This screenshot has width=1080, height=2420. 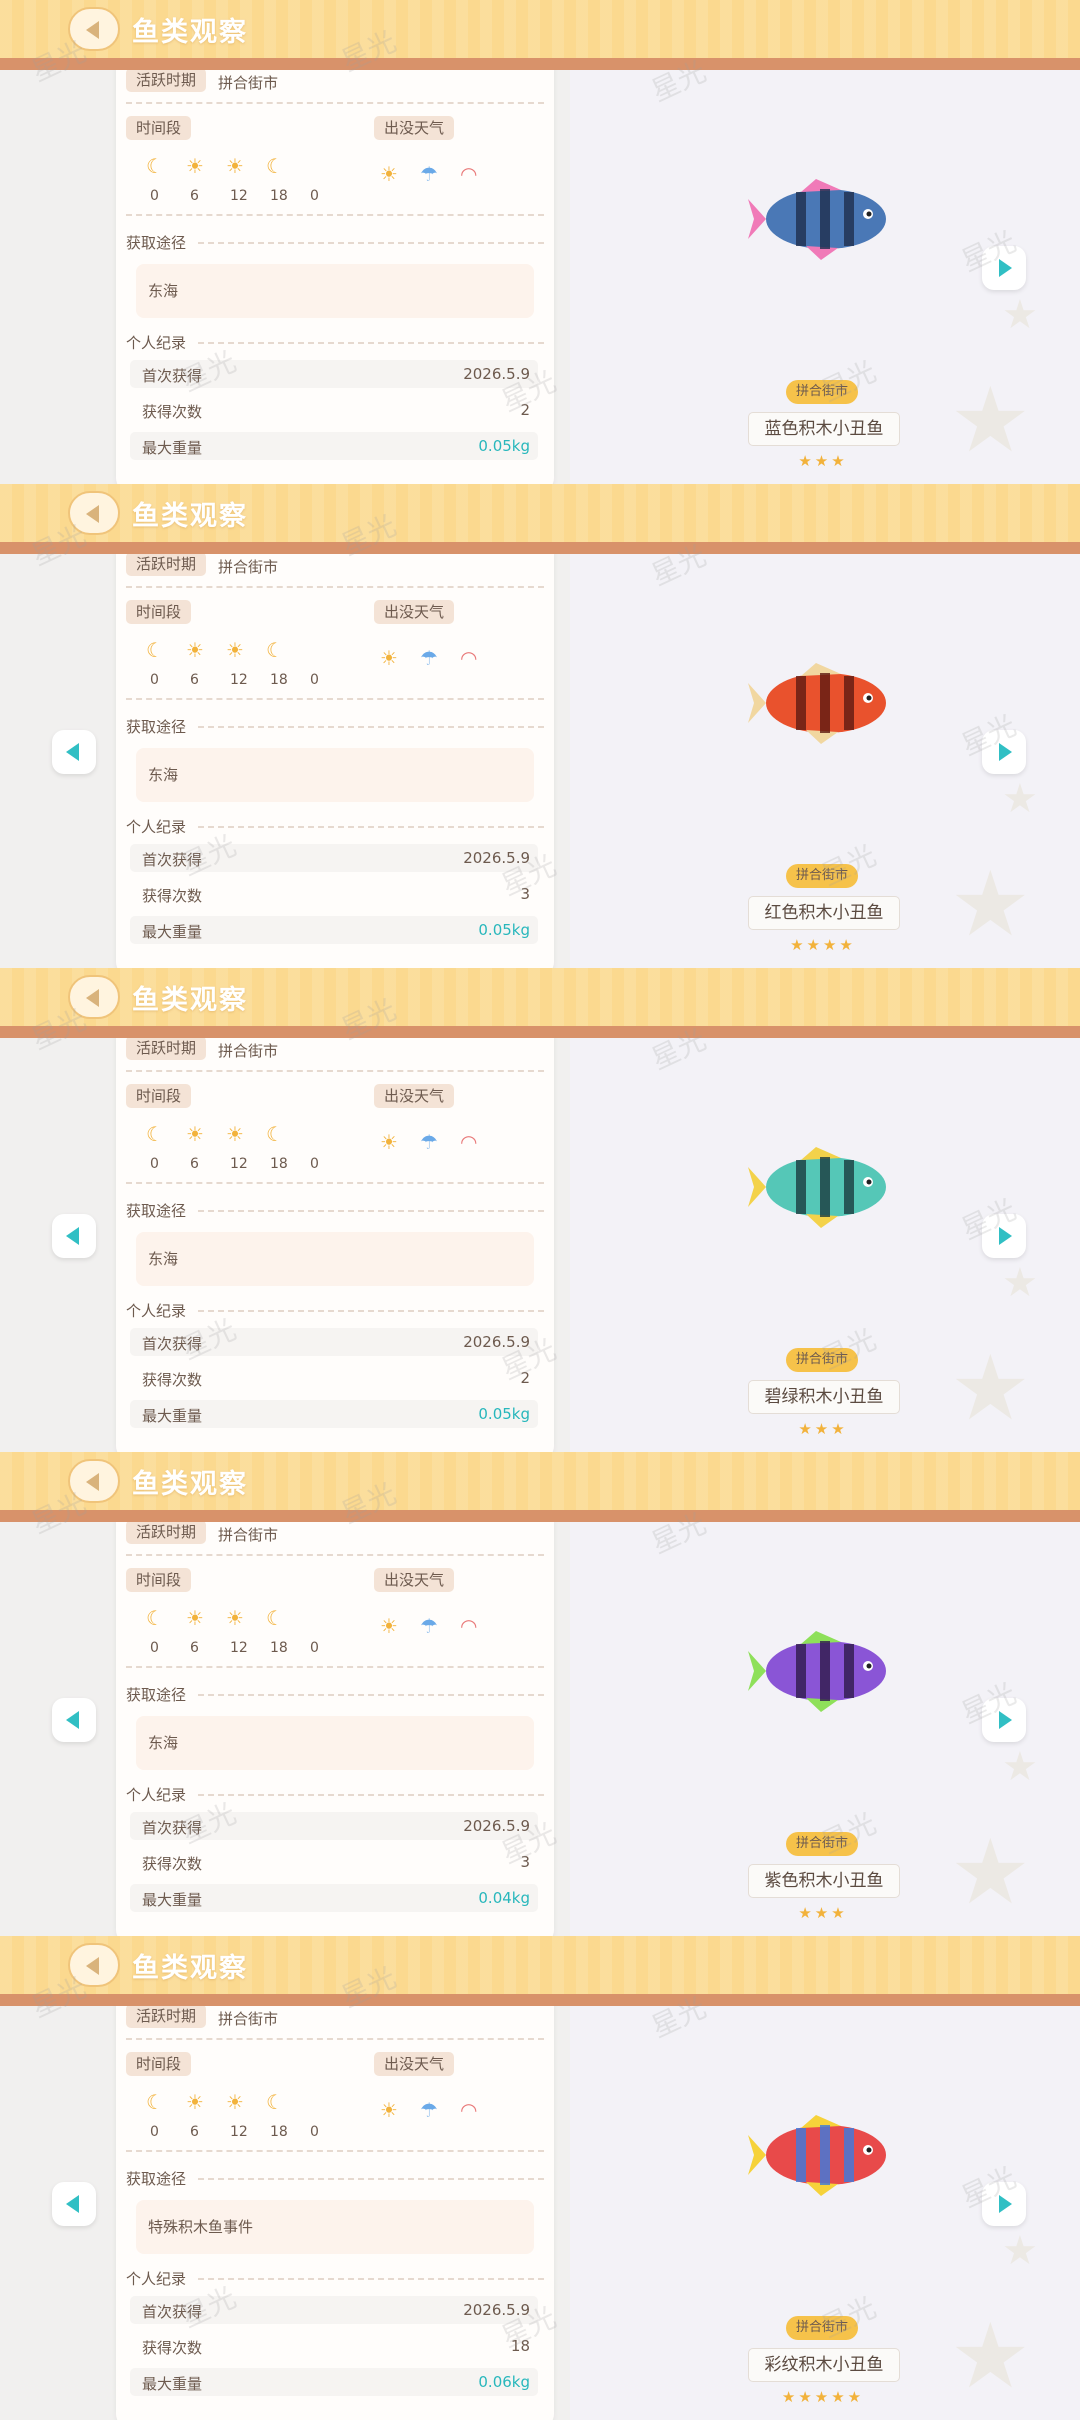 What do you see at coordinates (504, 2382) in the screenshot?
I see `record-value: 0.06kg` at bounding box center [504, 2382].